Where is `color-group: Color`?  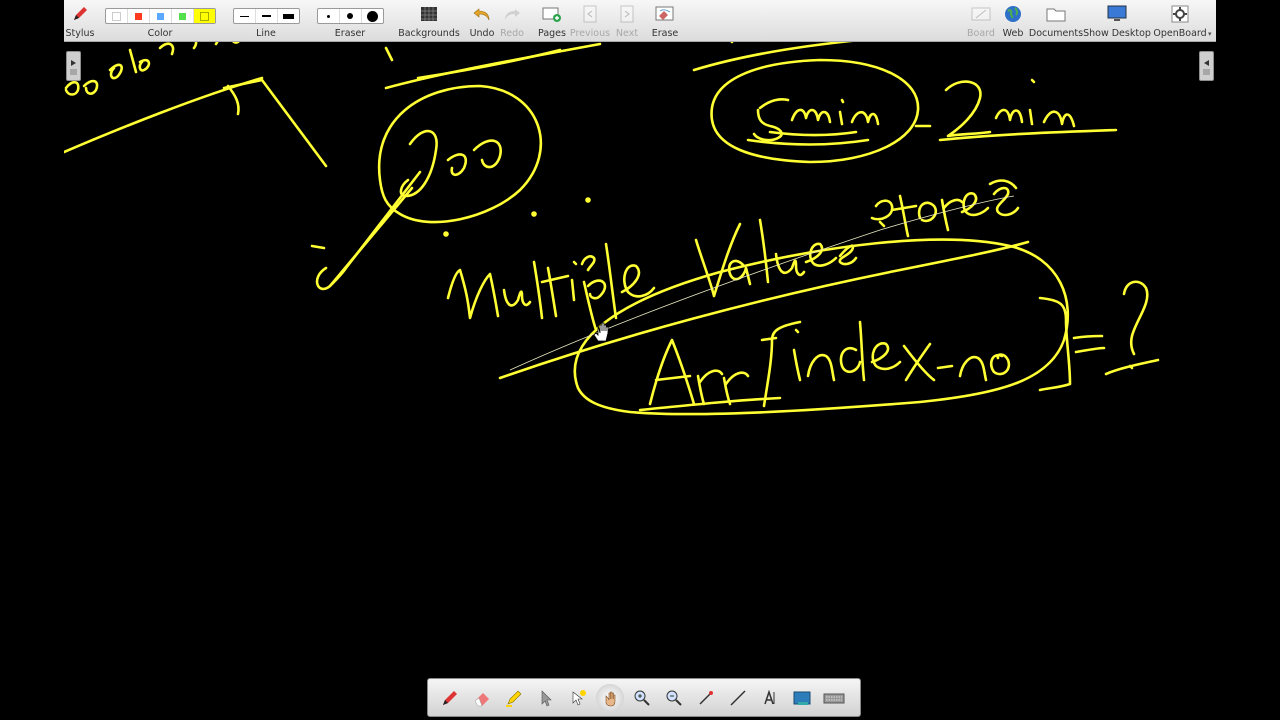
color-group: Color is located at coordinates (160, 21).